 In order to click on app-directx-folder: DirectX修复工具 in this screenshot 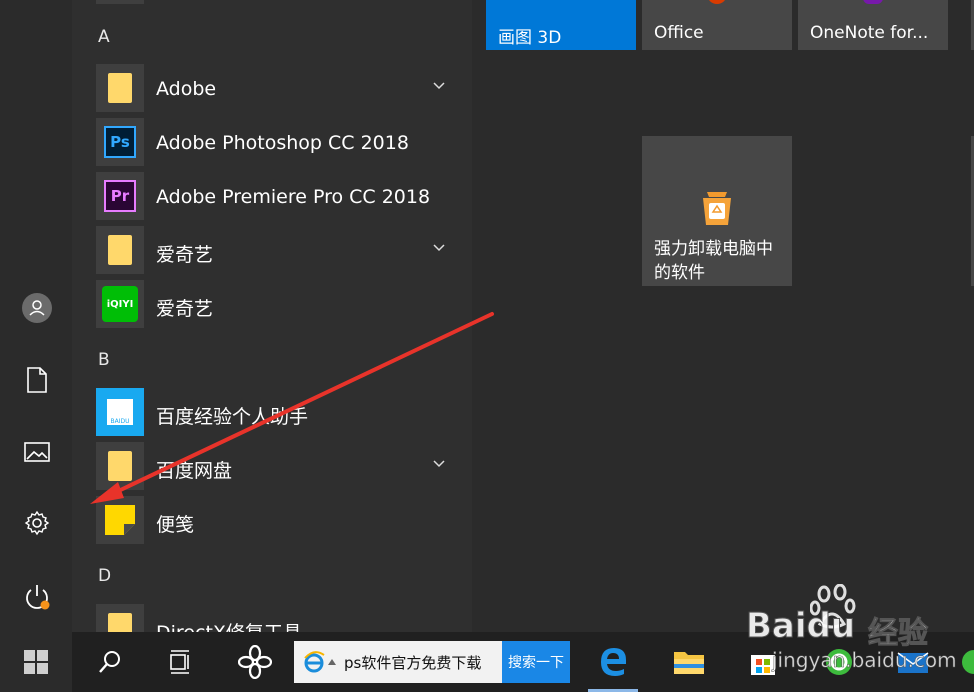, I will do `click(276, 618)`.